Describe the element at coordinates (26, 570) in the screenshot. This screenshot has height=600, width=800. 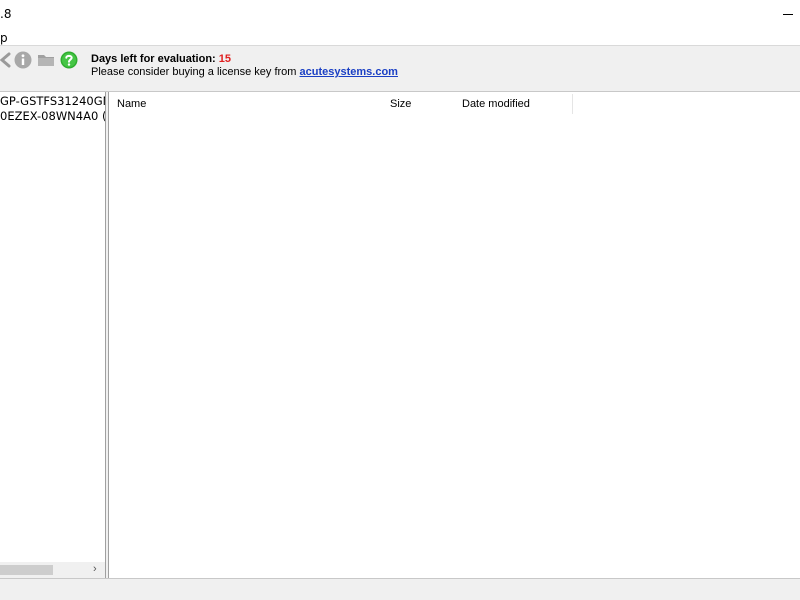
I see `scrollbar-thumb` at that location.